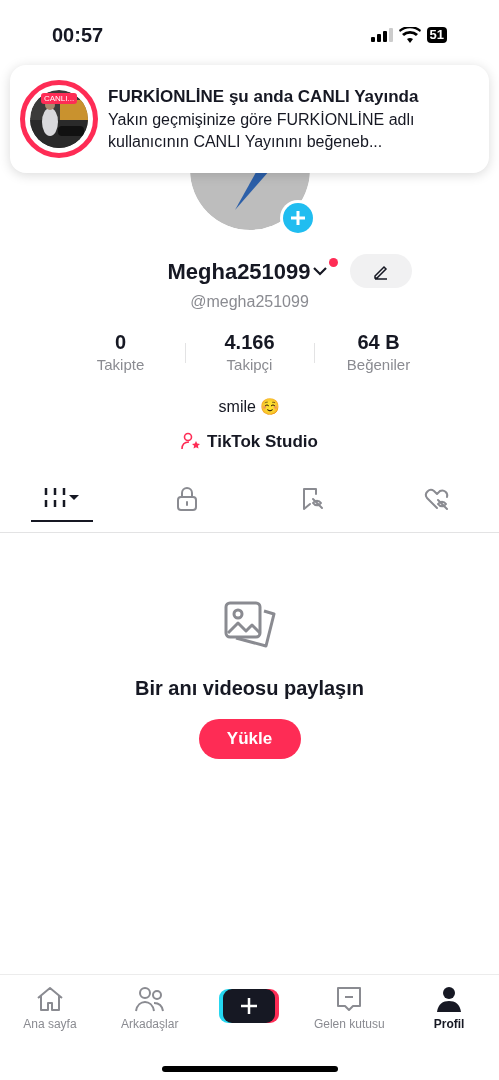 Image resolution: width=499 pixels, height=1080 pixels. Describe the element at coordinates (78, 35) in the screenshot. I see `status-time: 00:57` at that location.